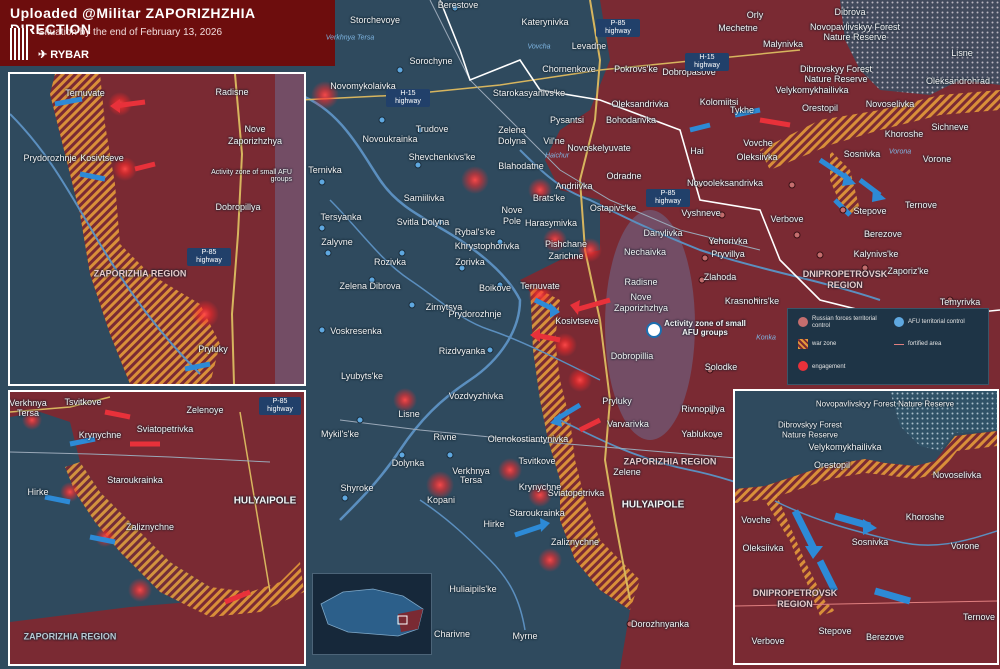  Describe the element at coordinates (356, 331) in the screenshot. I see `settlement-label: Voskresenka` at that location.